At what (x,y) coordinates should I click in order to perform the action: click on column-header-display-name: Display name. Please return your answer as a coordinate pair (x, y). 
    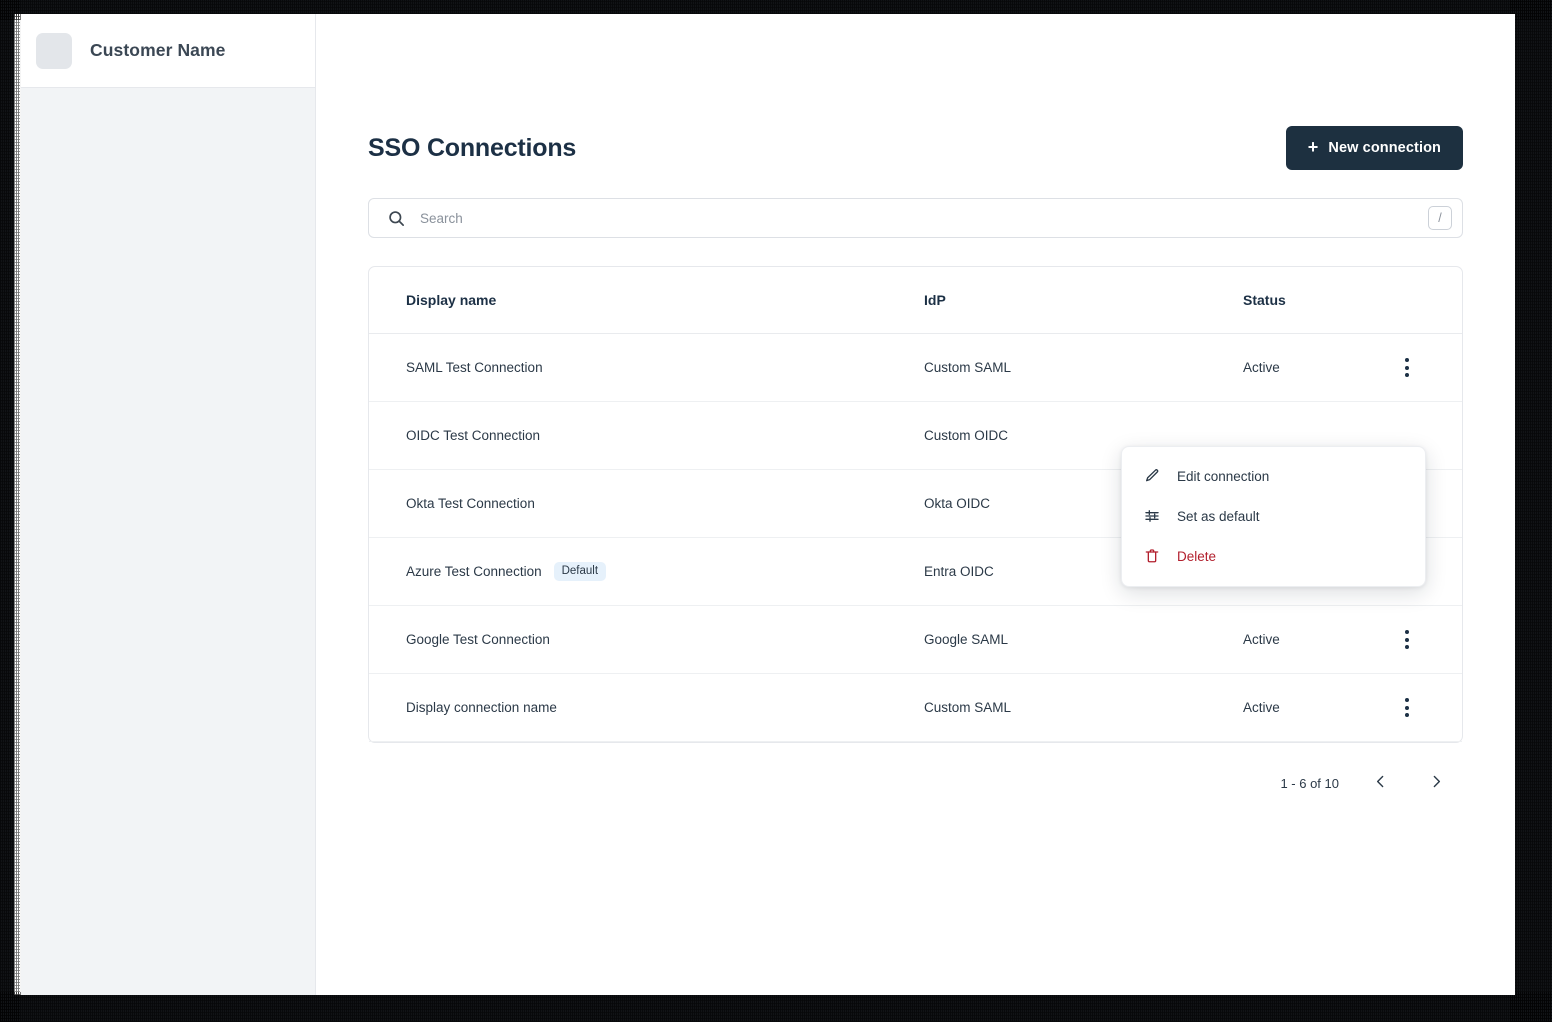
    Looking at the image, I should click on (451, 300).